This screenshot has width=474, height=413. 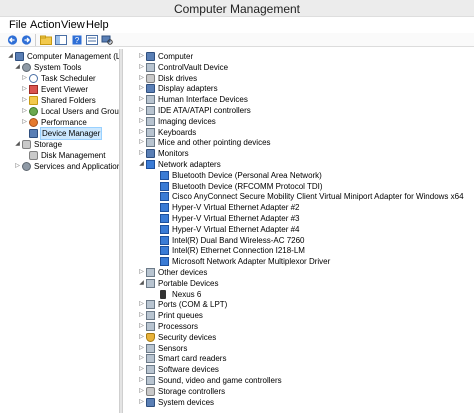 I want to click on shield-icon, so click(x=150, y=337).